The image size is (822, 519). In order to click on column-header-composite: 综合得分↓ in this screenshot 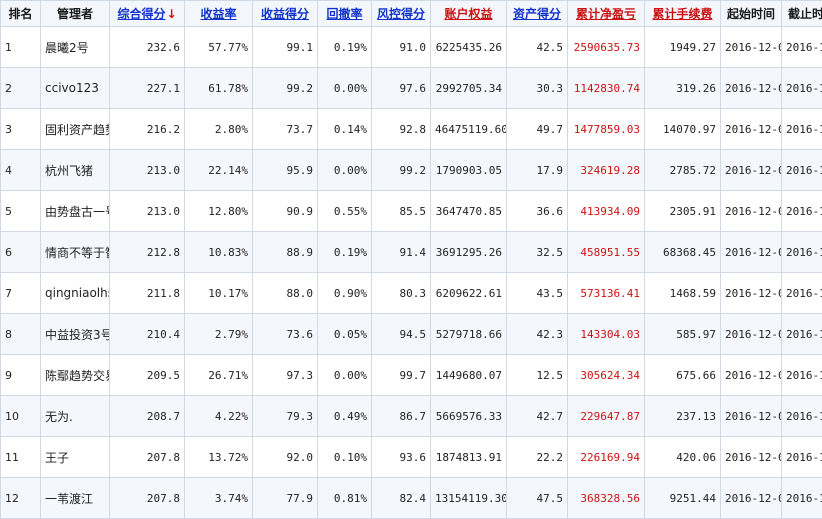, I will do `click(147, 14)`.